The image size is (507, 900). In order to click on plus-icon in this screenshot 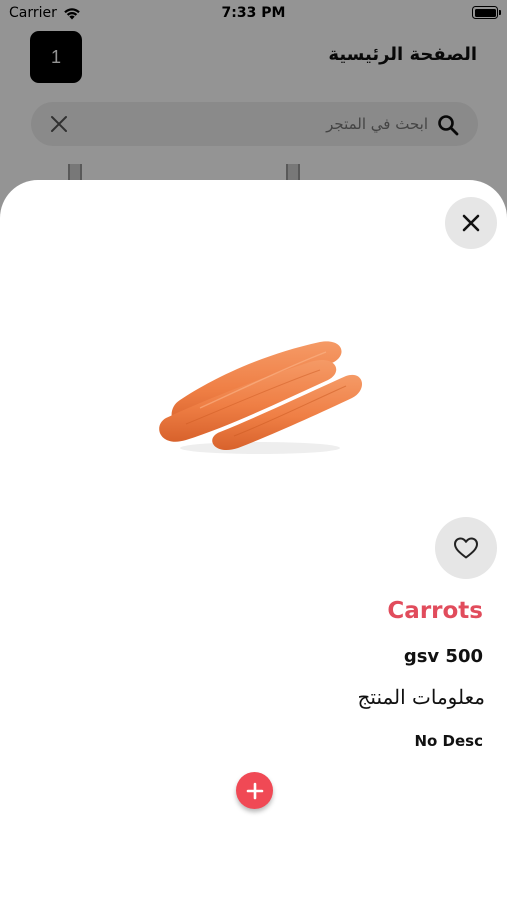, I will do `click(254, 790)`.